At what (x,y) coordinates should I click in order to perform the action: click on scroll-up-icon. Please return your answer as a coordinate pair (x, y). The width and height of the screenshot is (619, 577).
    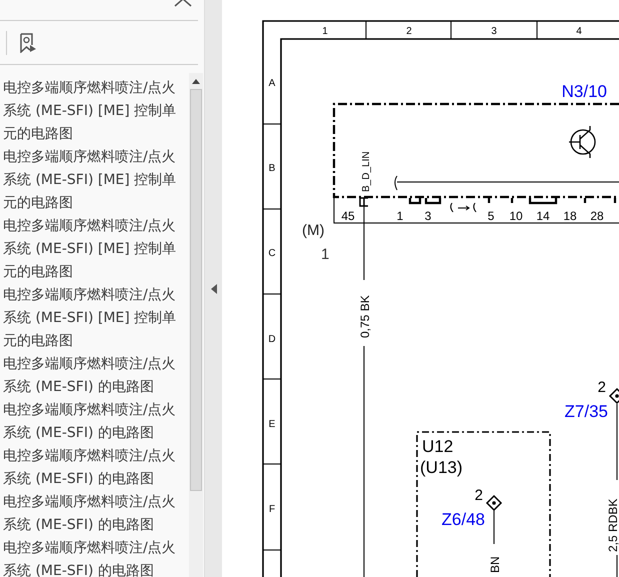
    Looking at the image, I should click on (196, 81).